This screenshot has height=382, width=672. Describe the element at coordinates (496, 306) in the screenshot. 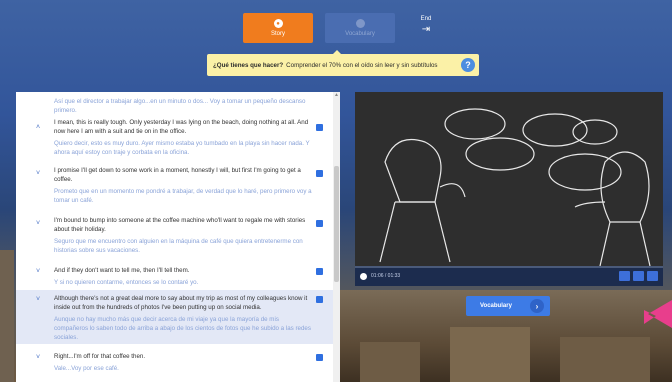

I see `vocabulary-label: Vocabulary` at that location.